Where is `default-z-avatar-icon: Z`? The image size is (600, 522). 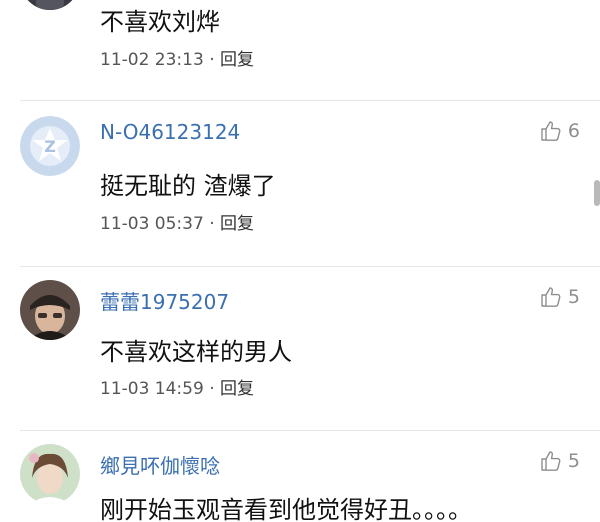 default-z-avatar-icon: Z is located at coordinates (50, 146).